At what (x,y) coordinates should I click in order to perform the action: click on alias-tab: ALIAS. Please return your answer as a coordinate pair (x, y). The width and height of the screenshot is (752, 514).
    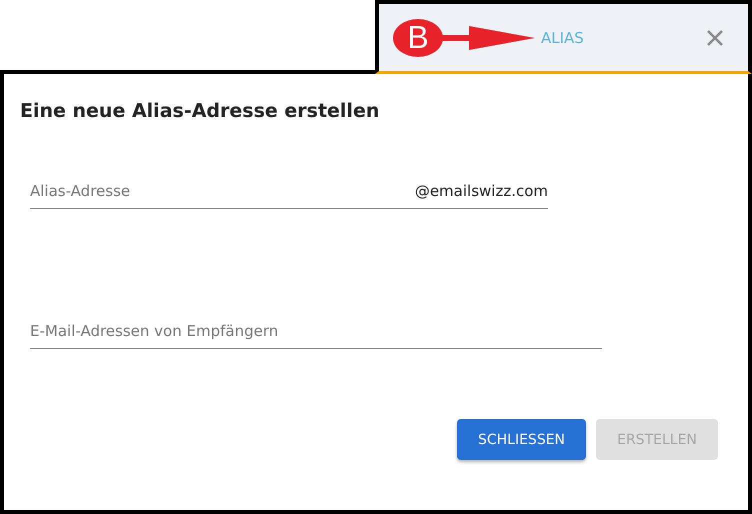
    Looking at the image, I should click on (562, 37).